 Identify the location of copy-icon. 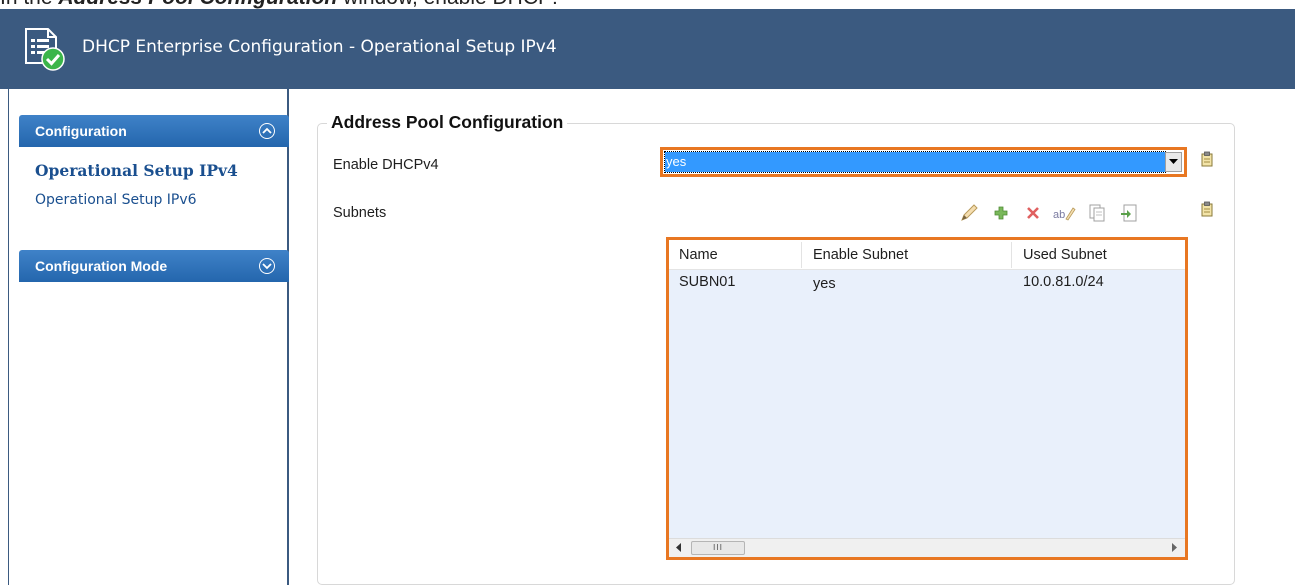
(1097, 213).